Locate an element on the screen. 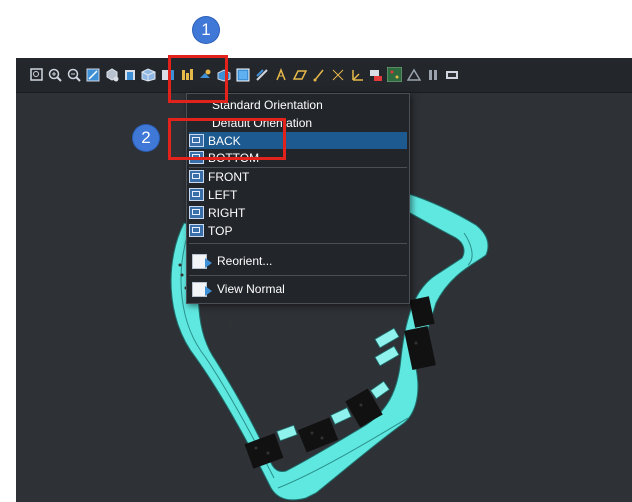 This screenshot has height=502, width=632. menu-item-label: View Normal is located at coordinates (251, 289).